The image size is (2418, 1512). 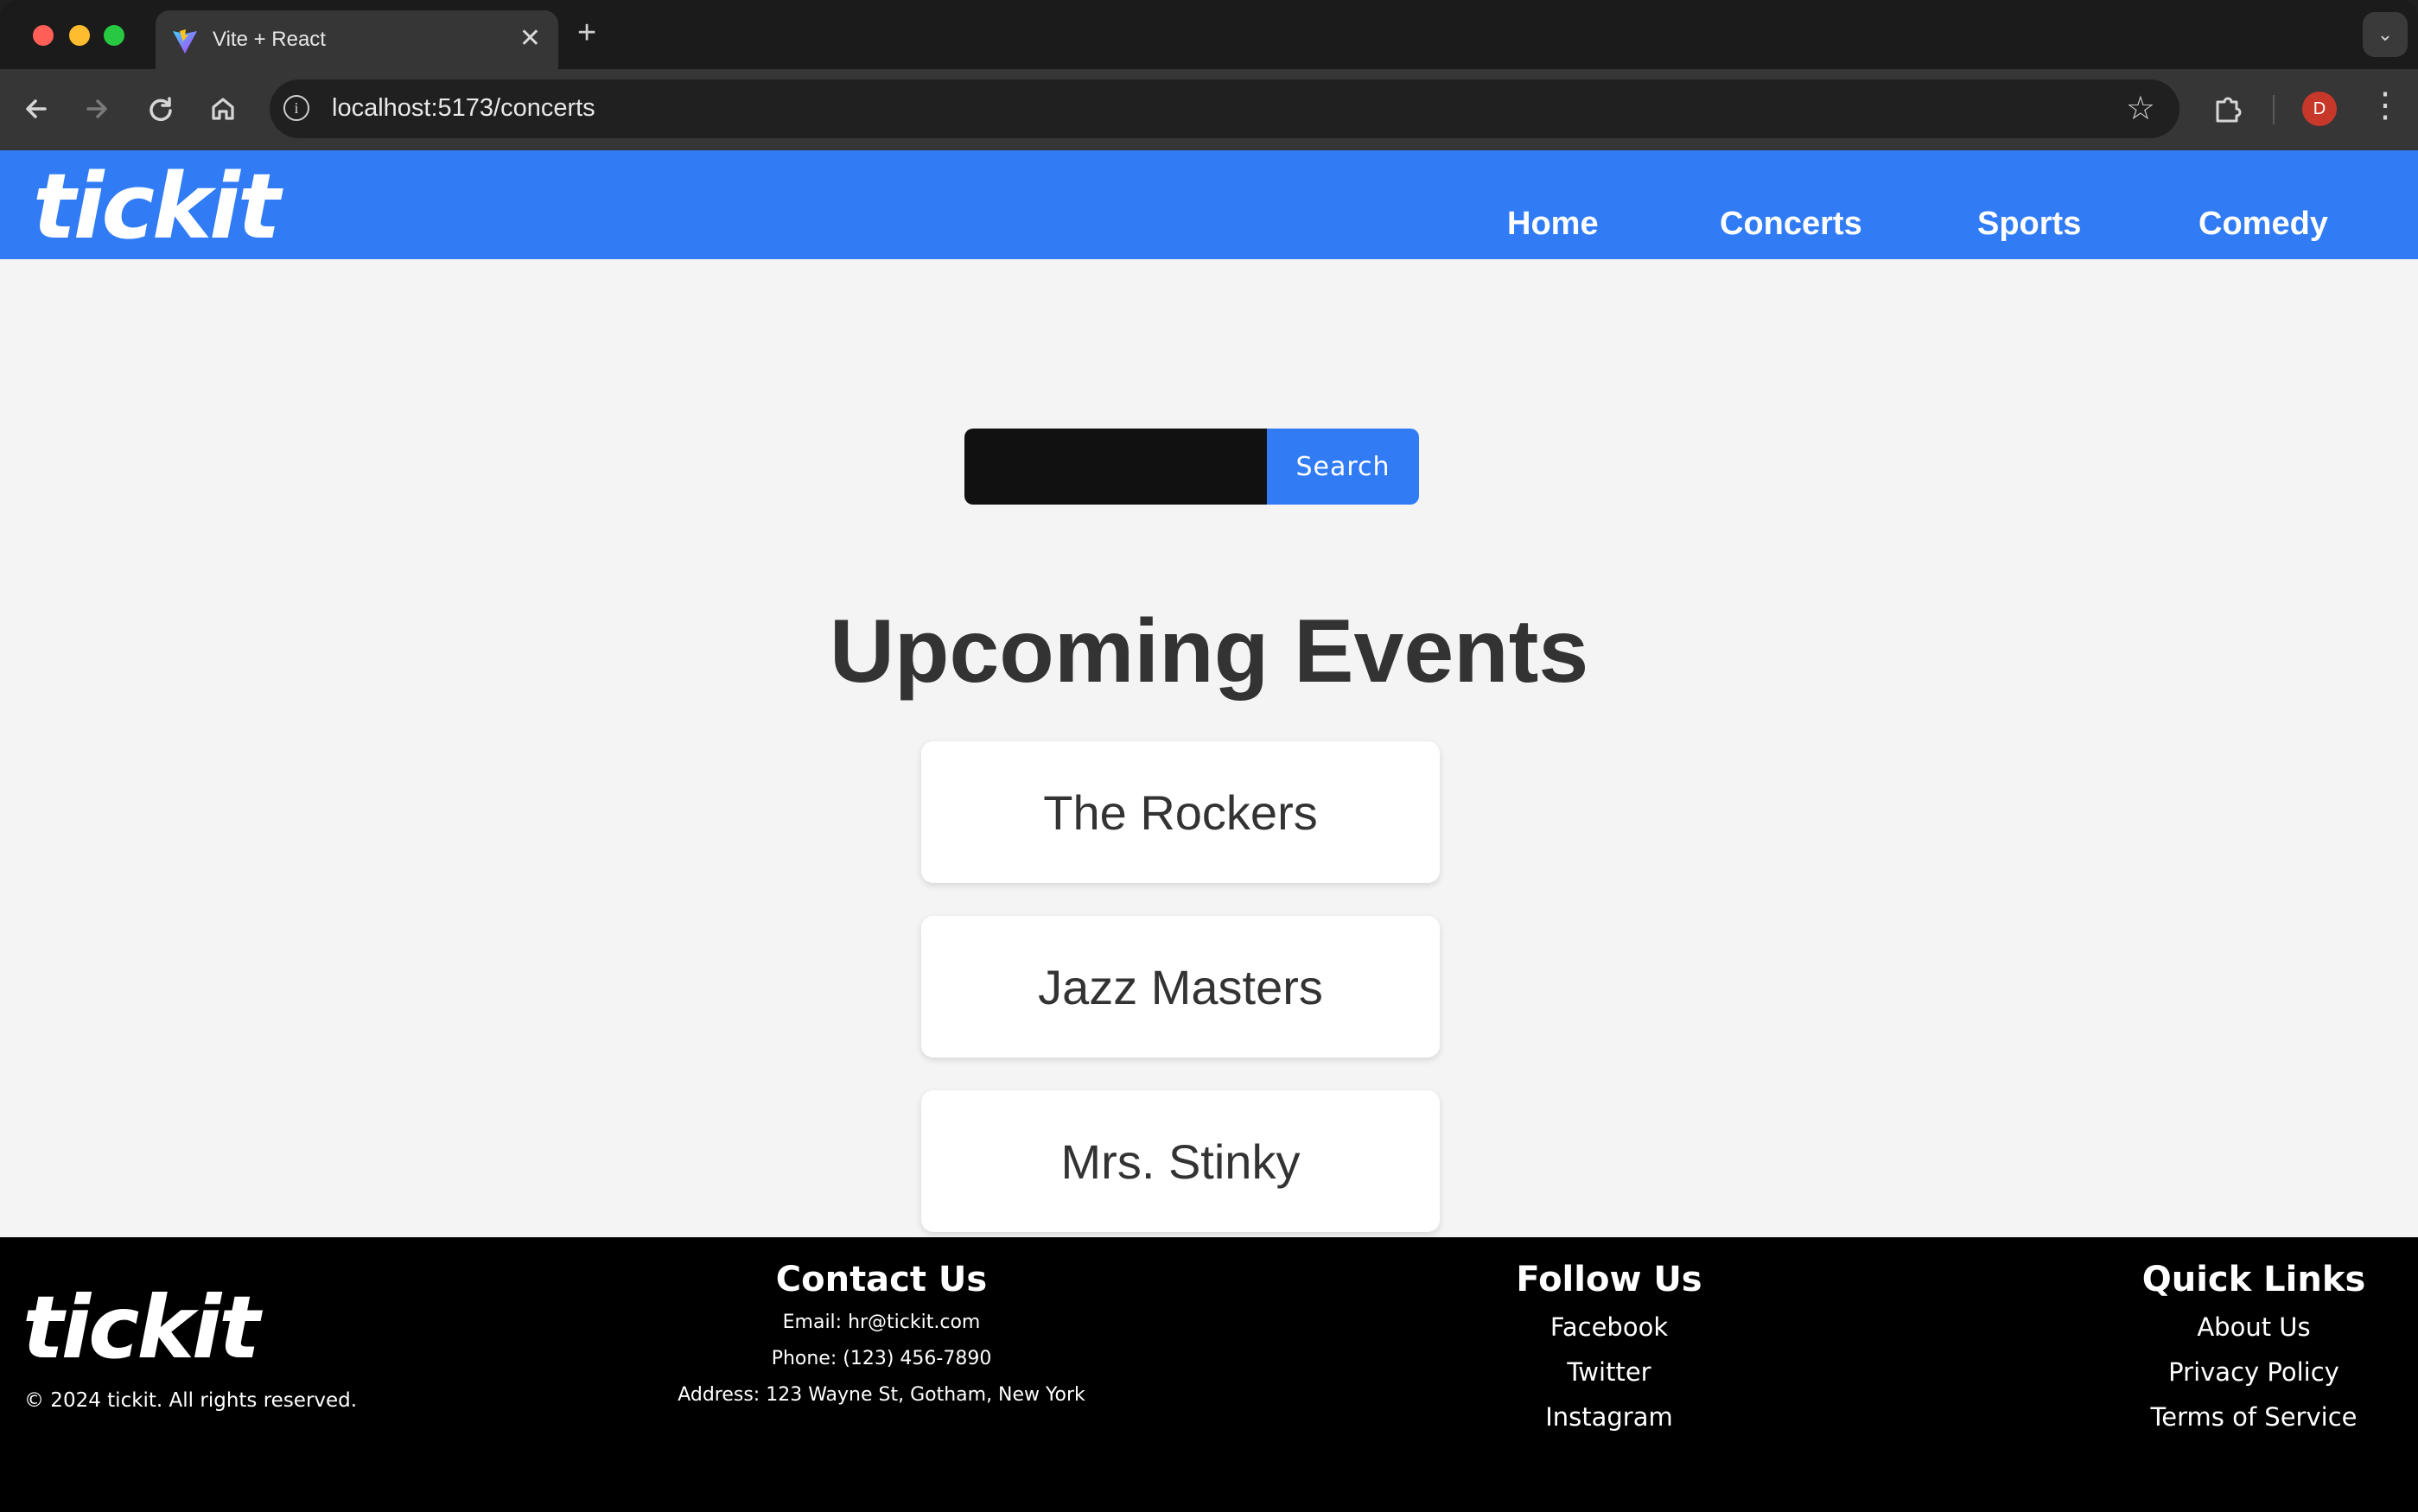 I want to click on event-card-jazz-masters: Jazz Masters, so click(x=1180, y=987).